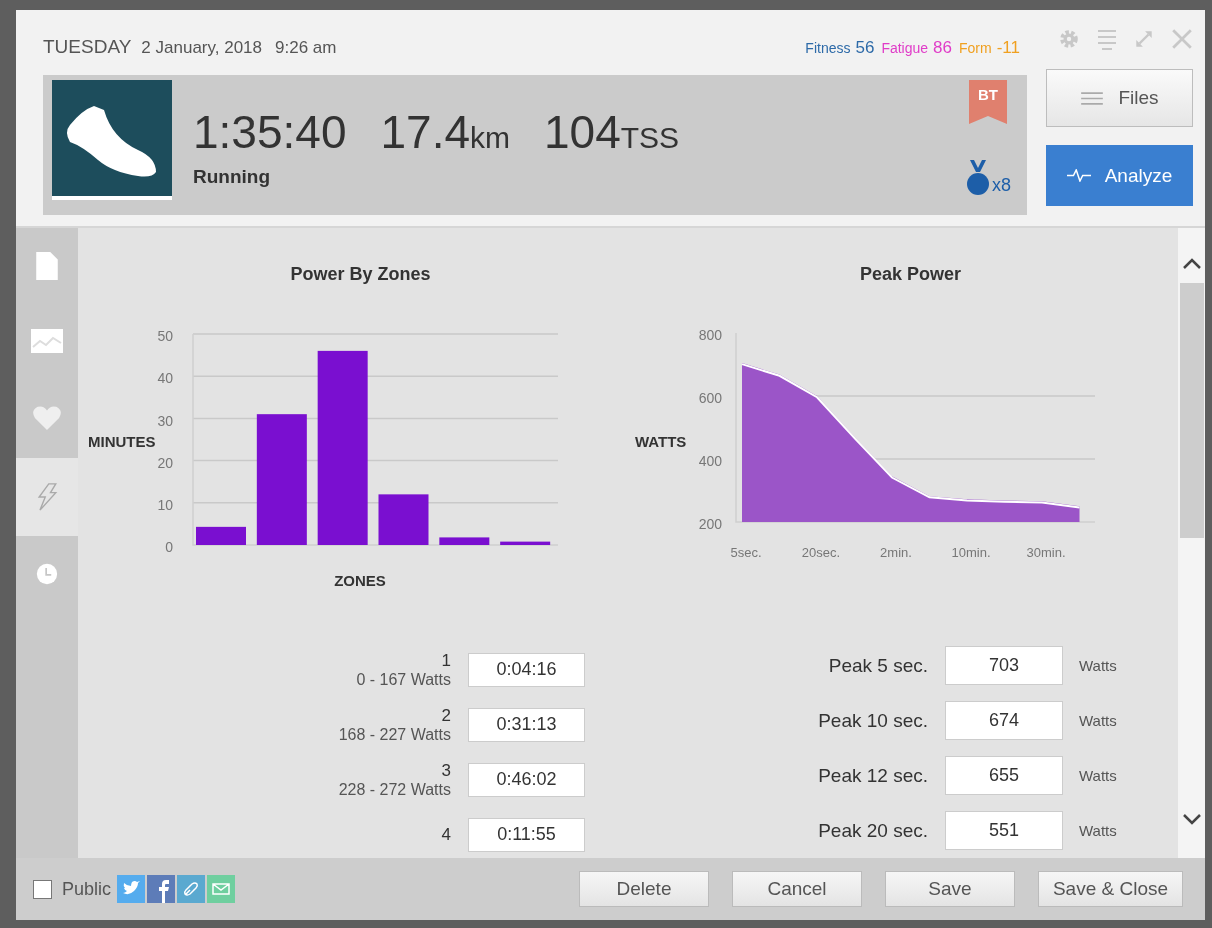 The width and height of the screenshot is (1212, 928). What do you see at coordinates (872, 775) in the screenshot?
I see `peak-label: Peak 12 sec.` at bounding box center [872, 775].